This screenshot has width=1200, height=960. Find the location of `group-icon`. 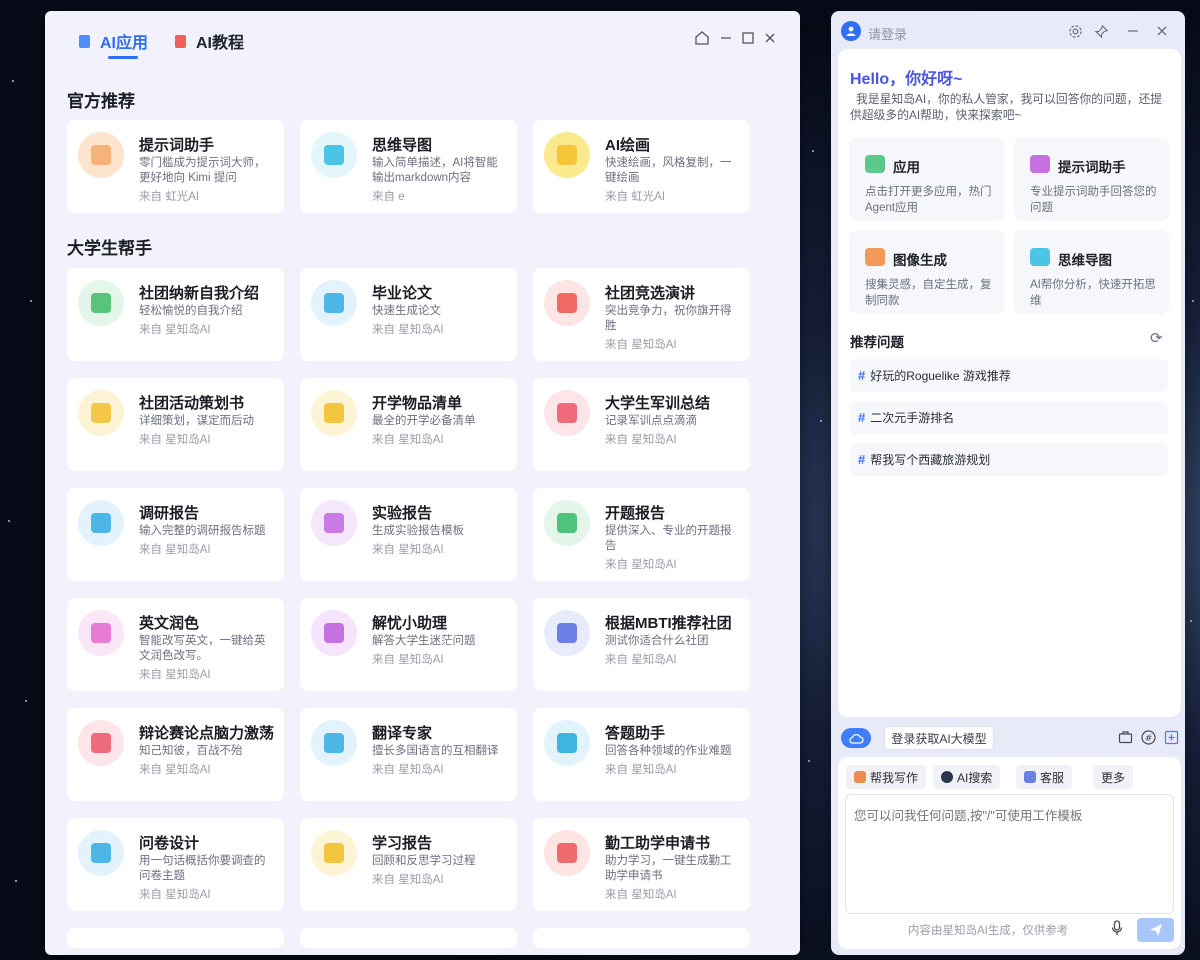

group-icon is located at coordinates (567, 633).